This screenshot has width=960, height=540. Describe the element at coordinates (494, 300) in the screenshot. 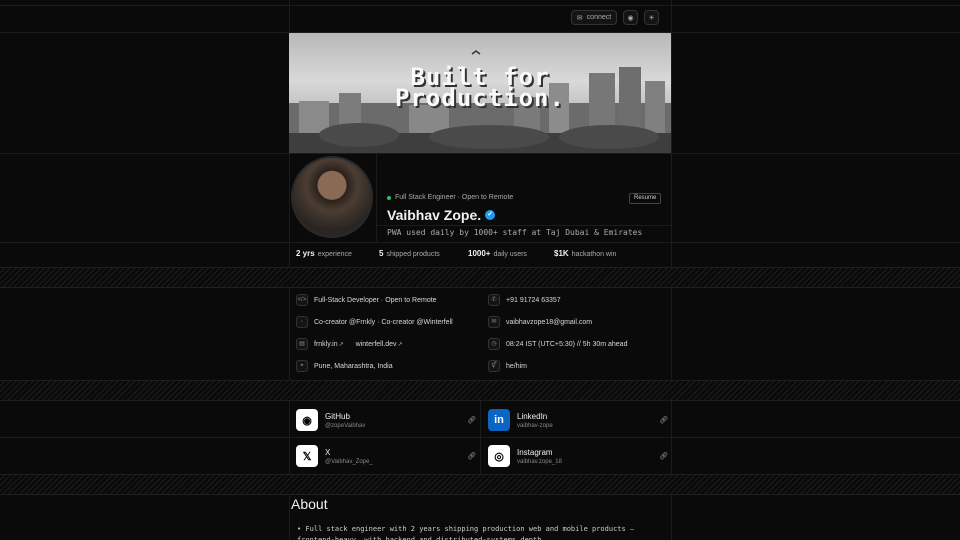

I see `phone-icon: ✆` at that location.